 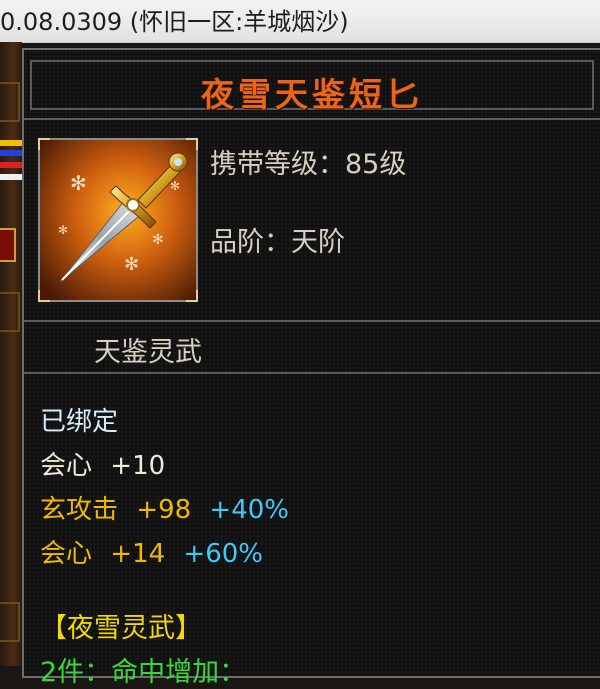 I want to click on stat-name: 玄攻击, so click(x=79, y=510).